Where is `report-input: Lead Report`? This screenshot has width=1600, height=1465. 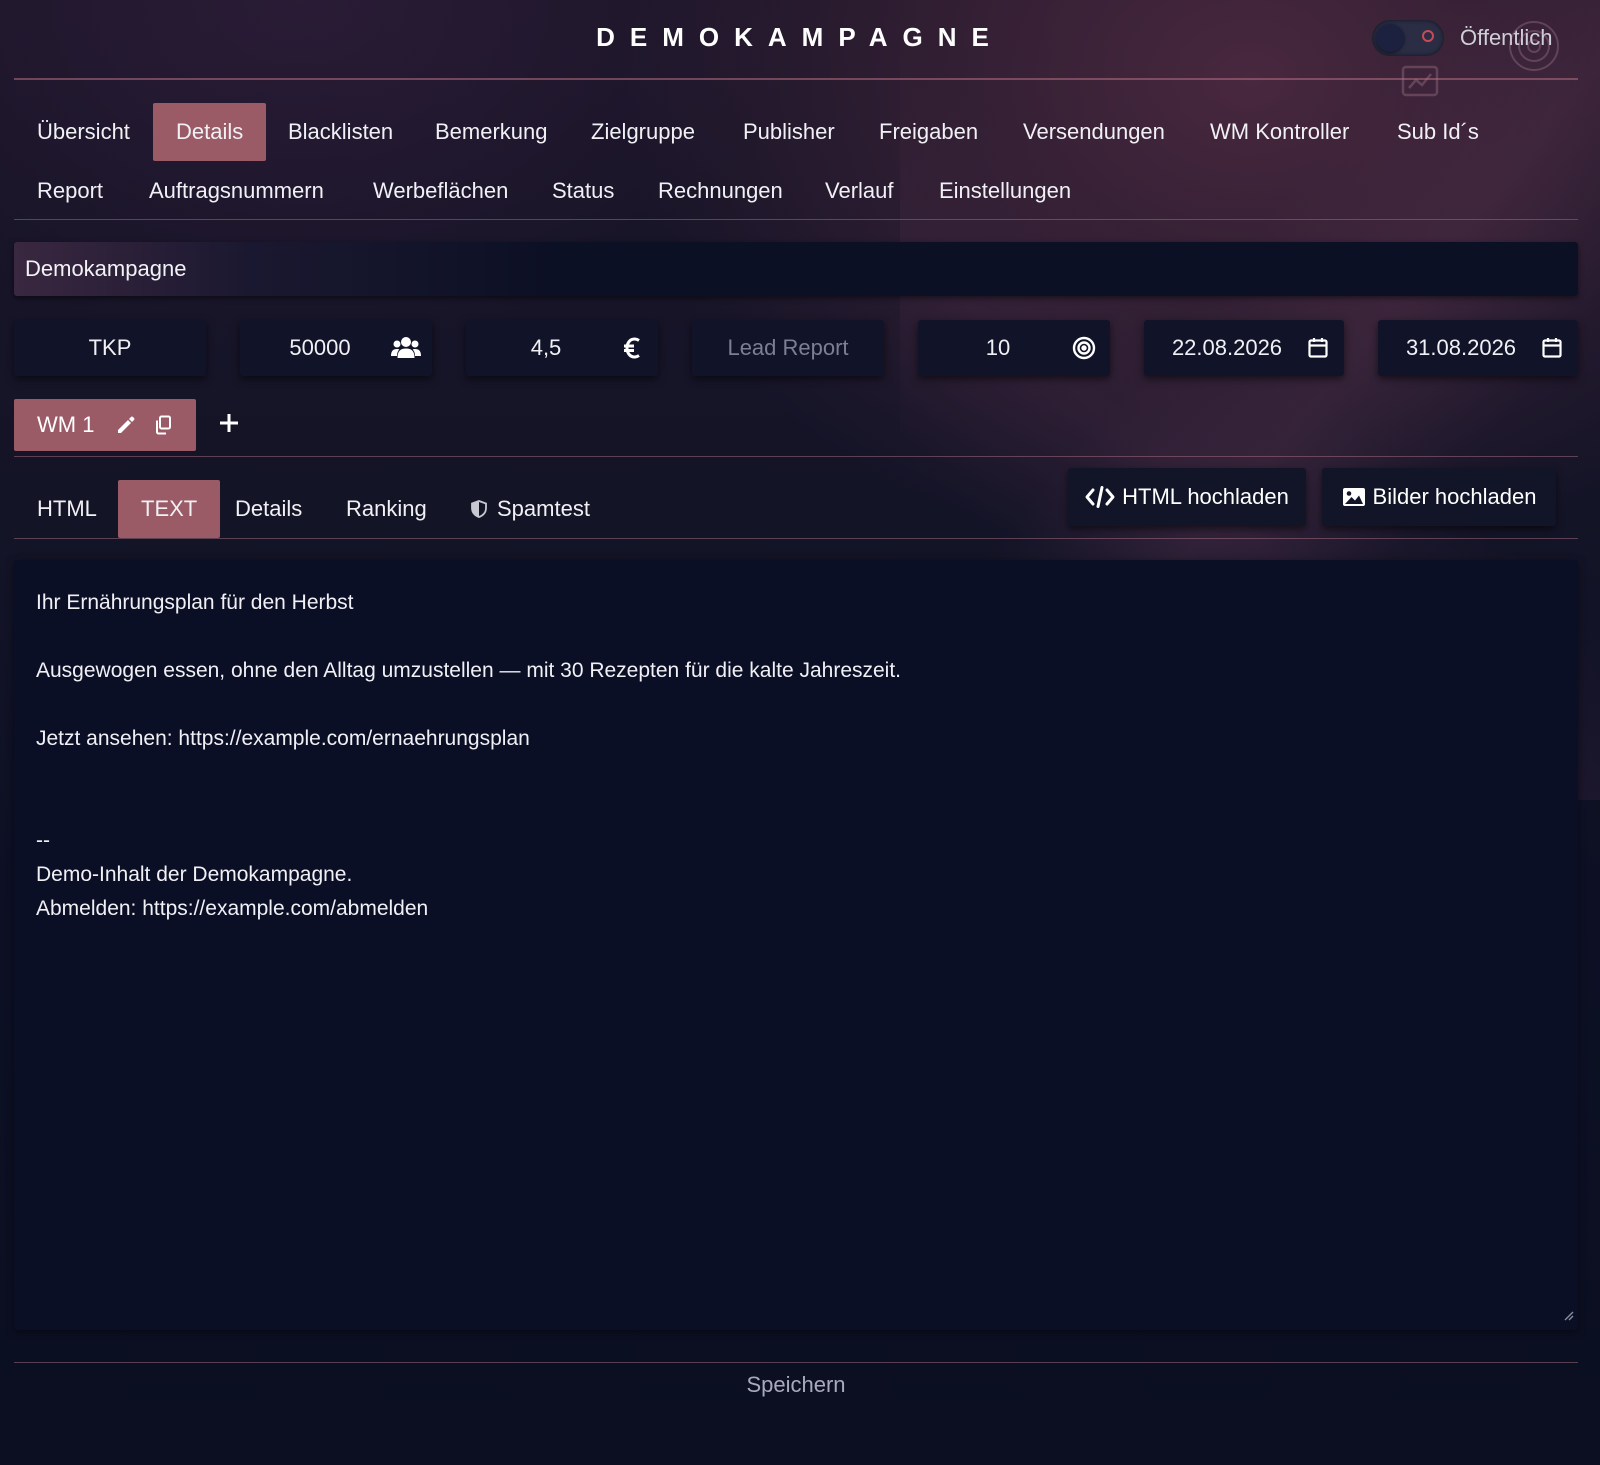
report-input: Lead Report is located at coordinates (788, 348).